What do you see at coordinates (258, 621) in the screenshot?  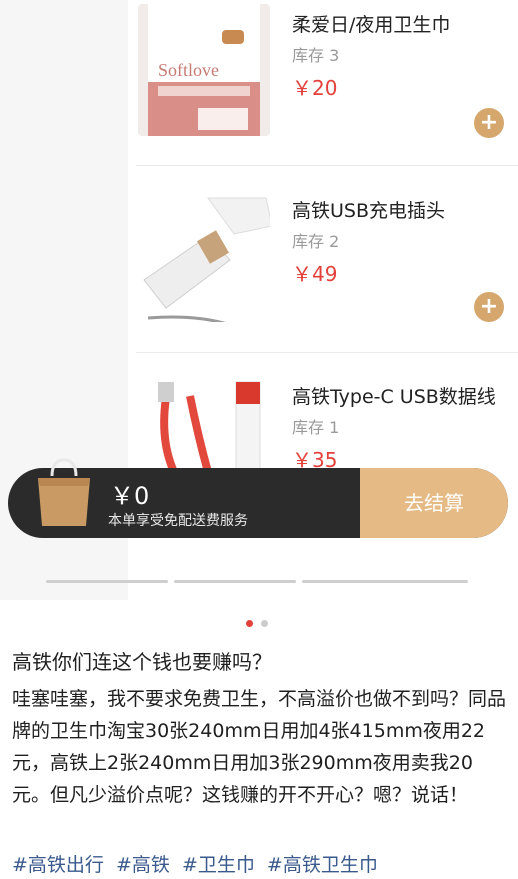 I see `carousel-pagination` at bounding box center [258, 621].